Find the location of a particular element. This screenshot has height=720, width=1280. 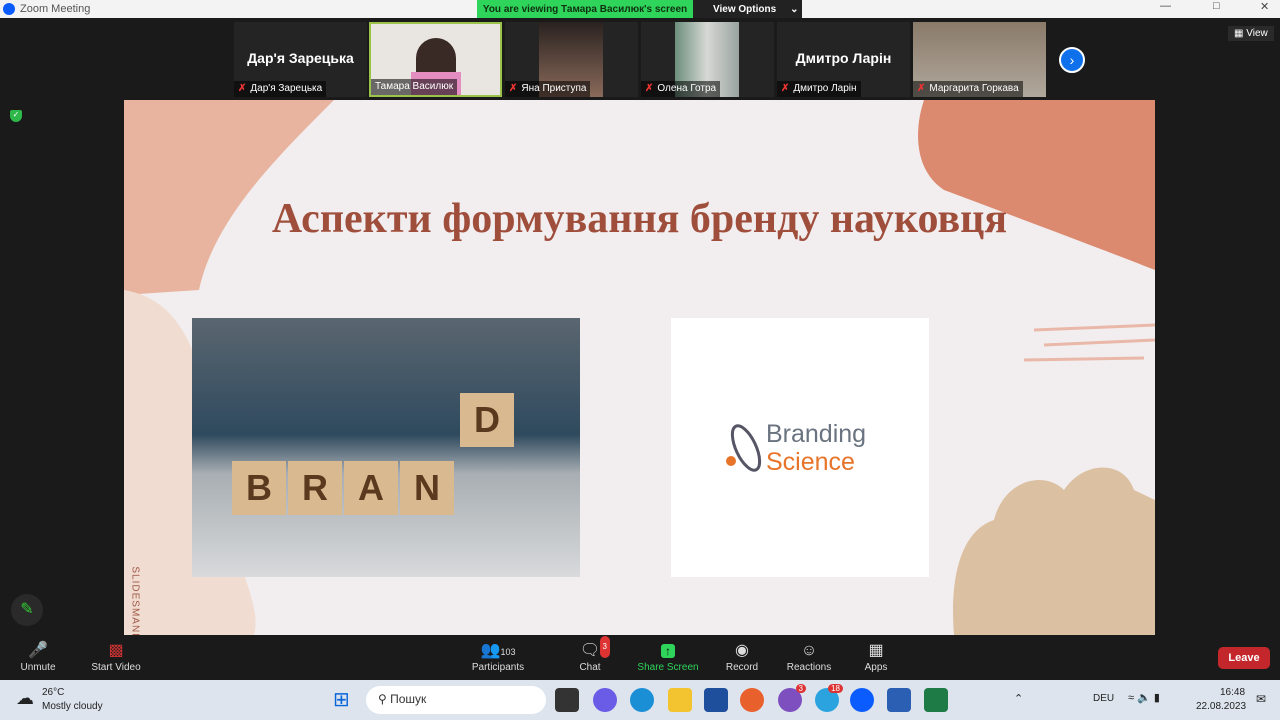

participants-icon: 👥103 is located at coordinates (498, 650).